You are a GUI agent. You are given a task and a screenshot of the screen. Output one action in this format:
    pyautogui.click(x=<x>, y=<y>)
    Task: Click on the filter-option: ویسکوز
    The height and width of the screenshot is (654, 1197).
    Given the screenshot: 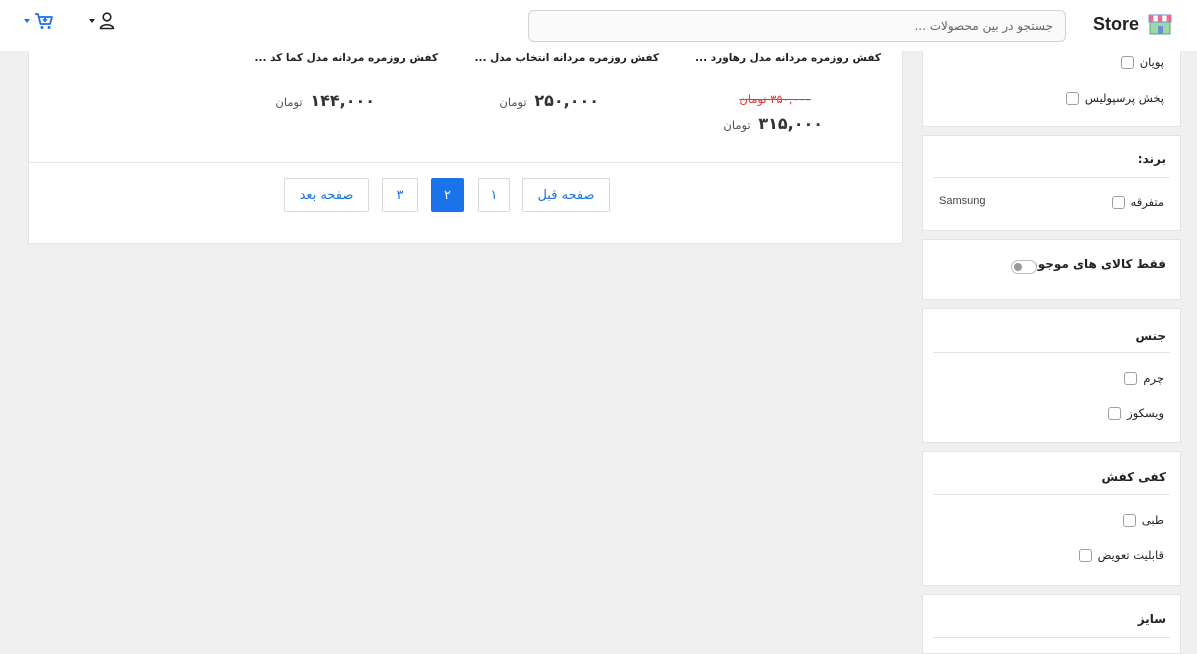 What is the action you would take?
    pyautogui.click(x=1136, y=413)
    